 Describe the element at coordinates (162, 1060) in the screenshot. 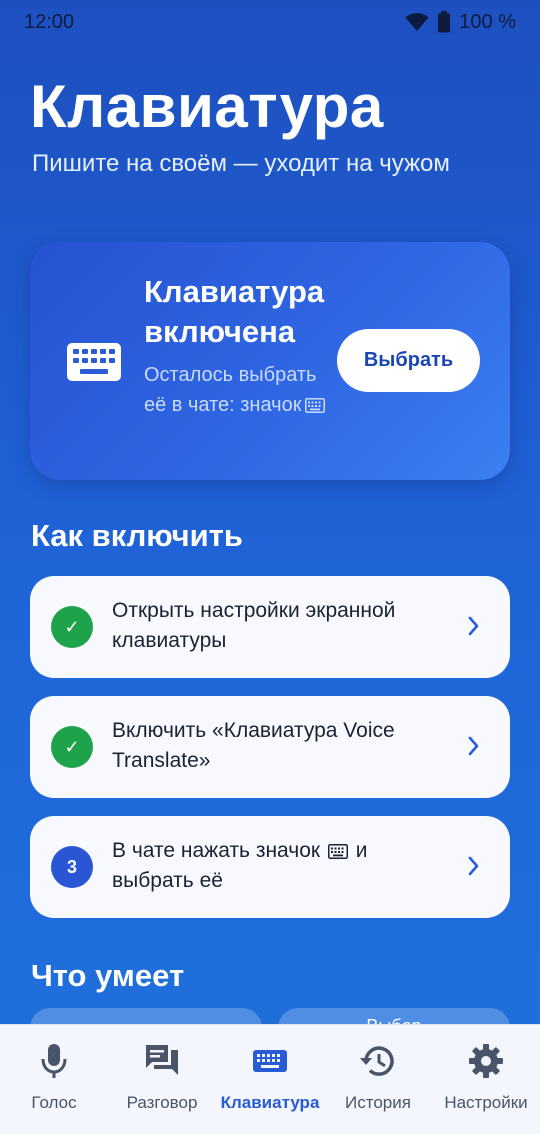

I see `chat-icon` at that location.